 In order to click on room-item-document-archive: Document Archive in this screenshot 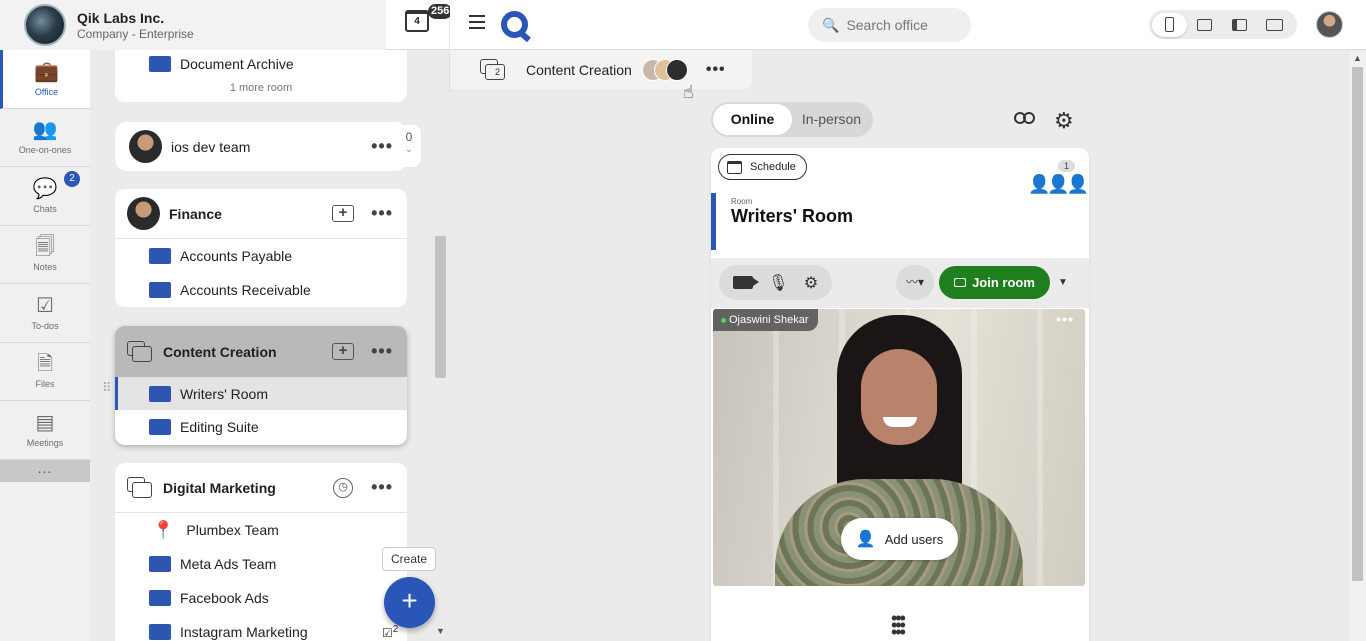, I will do `click(261, 65)`.